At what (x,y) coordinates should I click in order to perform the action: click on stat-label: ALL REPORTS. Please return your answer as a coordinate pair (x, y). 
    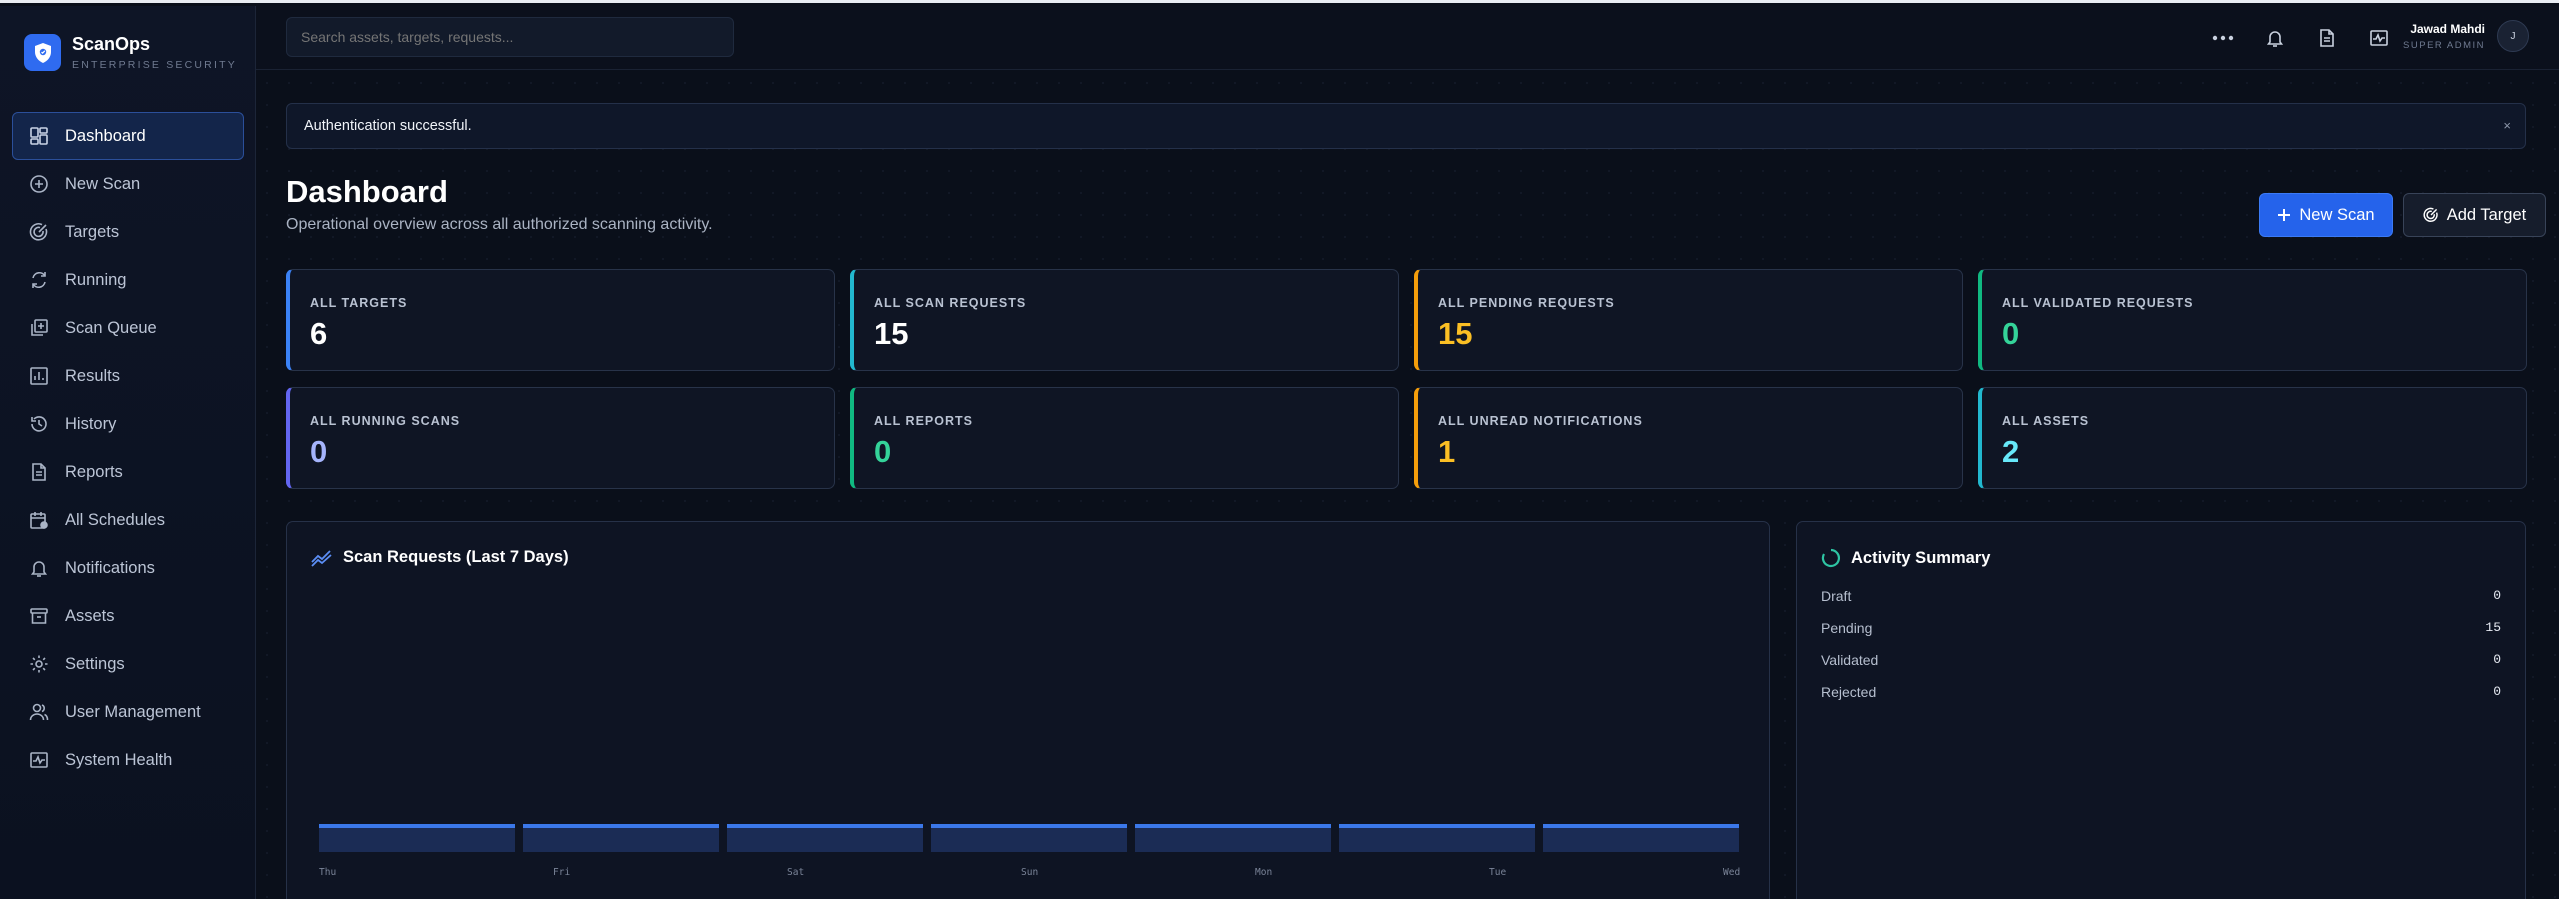
    Looking at the image, I should click on (923, 421).